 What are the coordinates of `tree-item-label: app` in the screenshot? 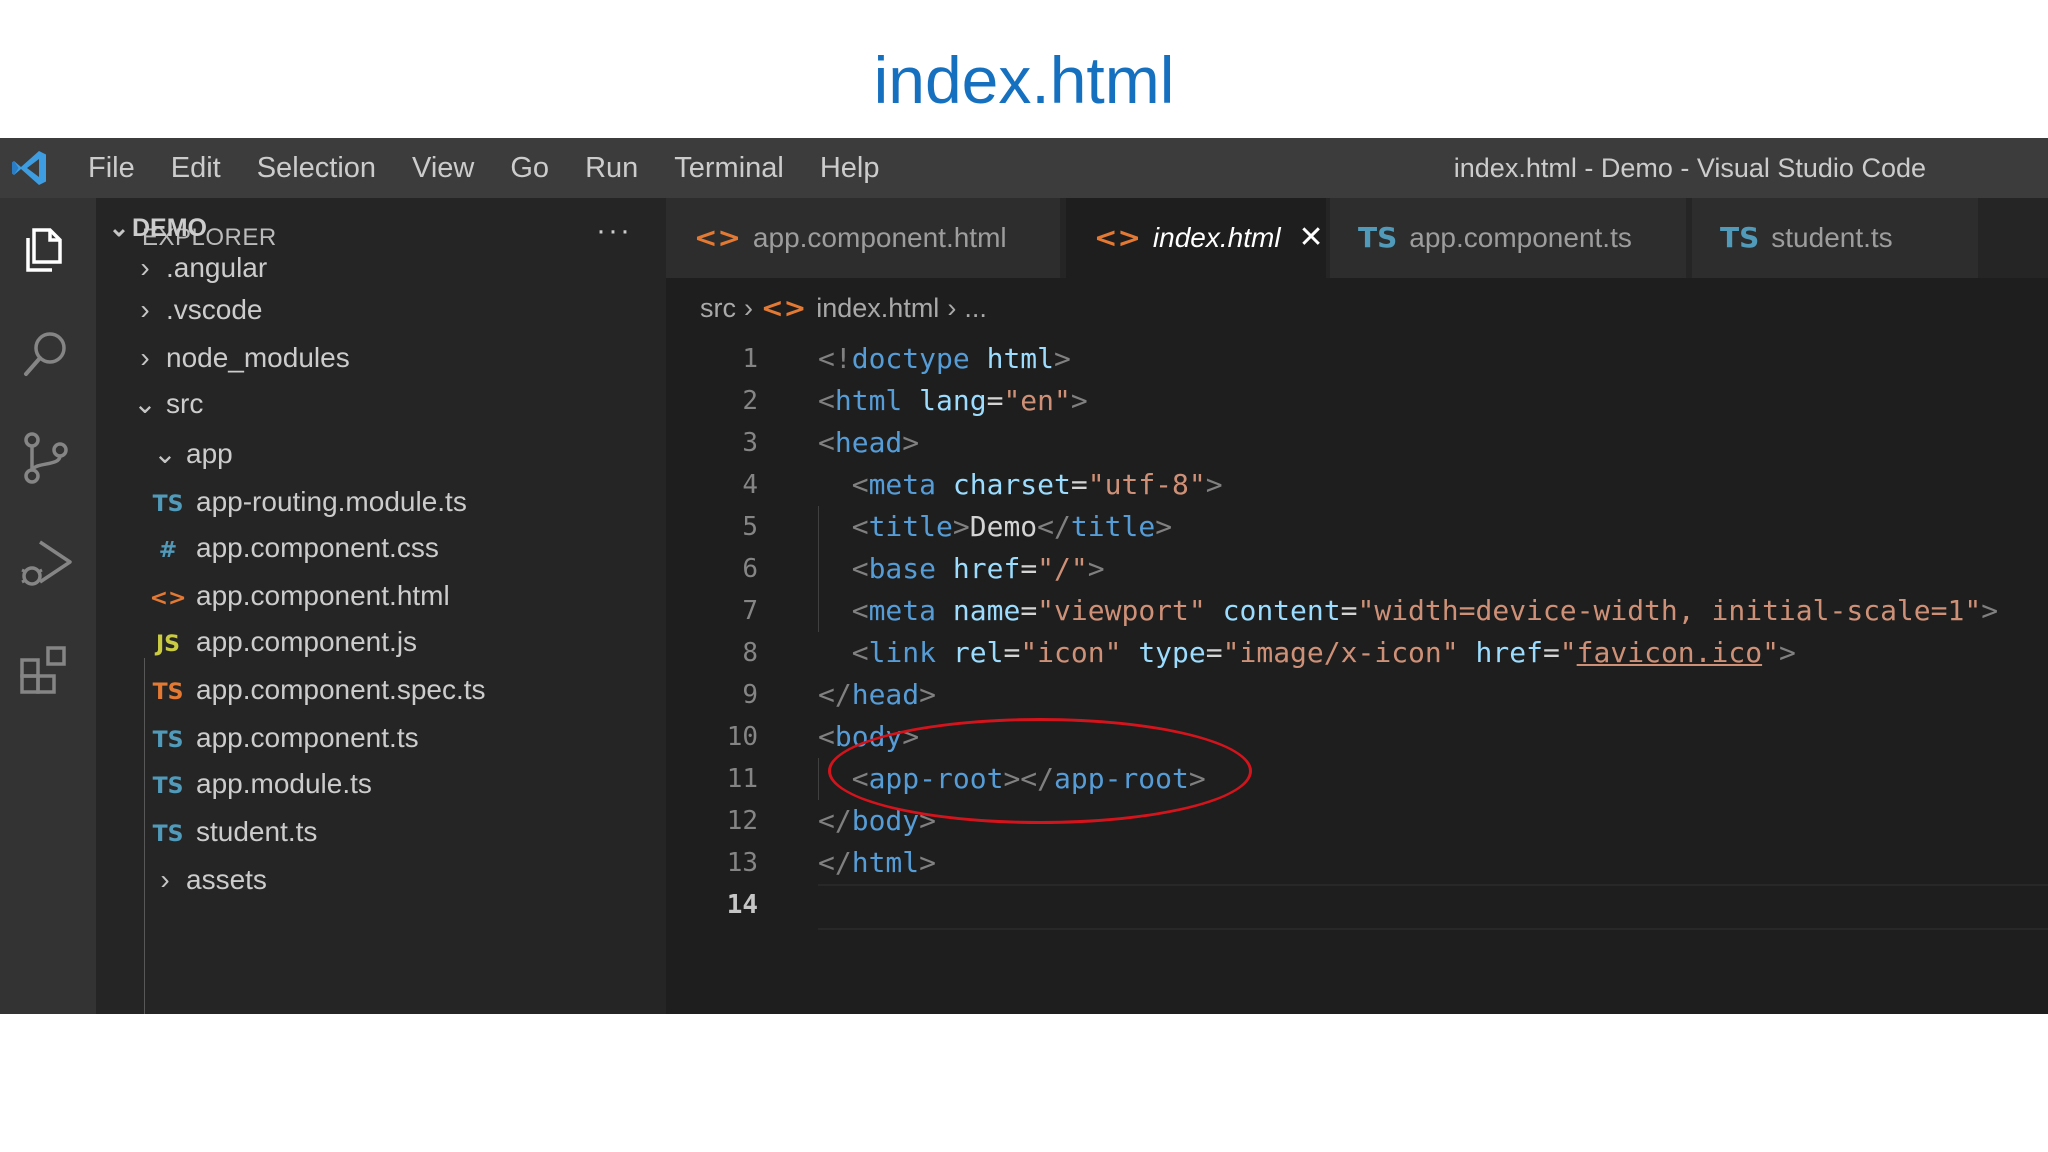 It's located at (209, 453).